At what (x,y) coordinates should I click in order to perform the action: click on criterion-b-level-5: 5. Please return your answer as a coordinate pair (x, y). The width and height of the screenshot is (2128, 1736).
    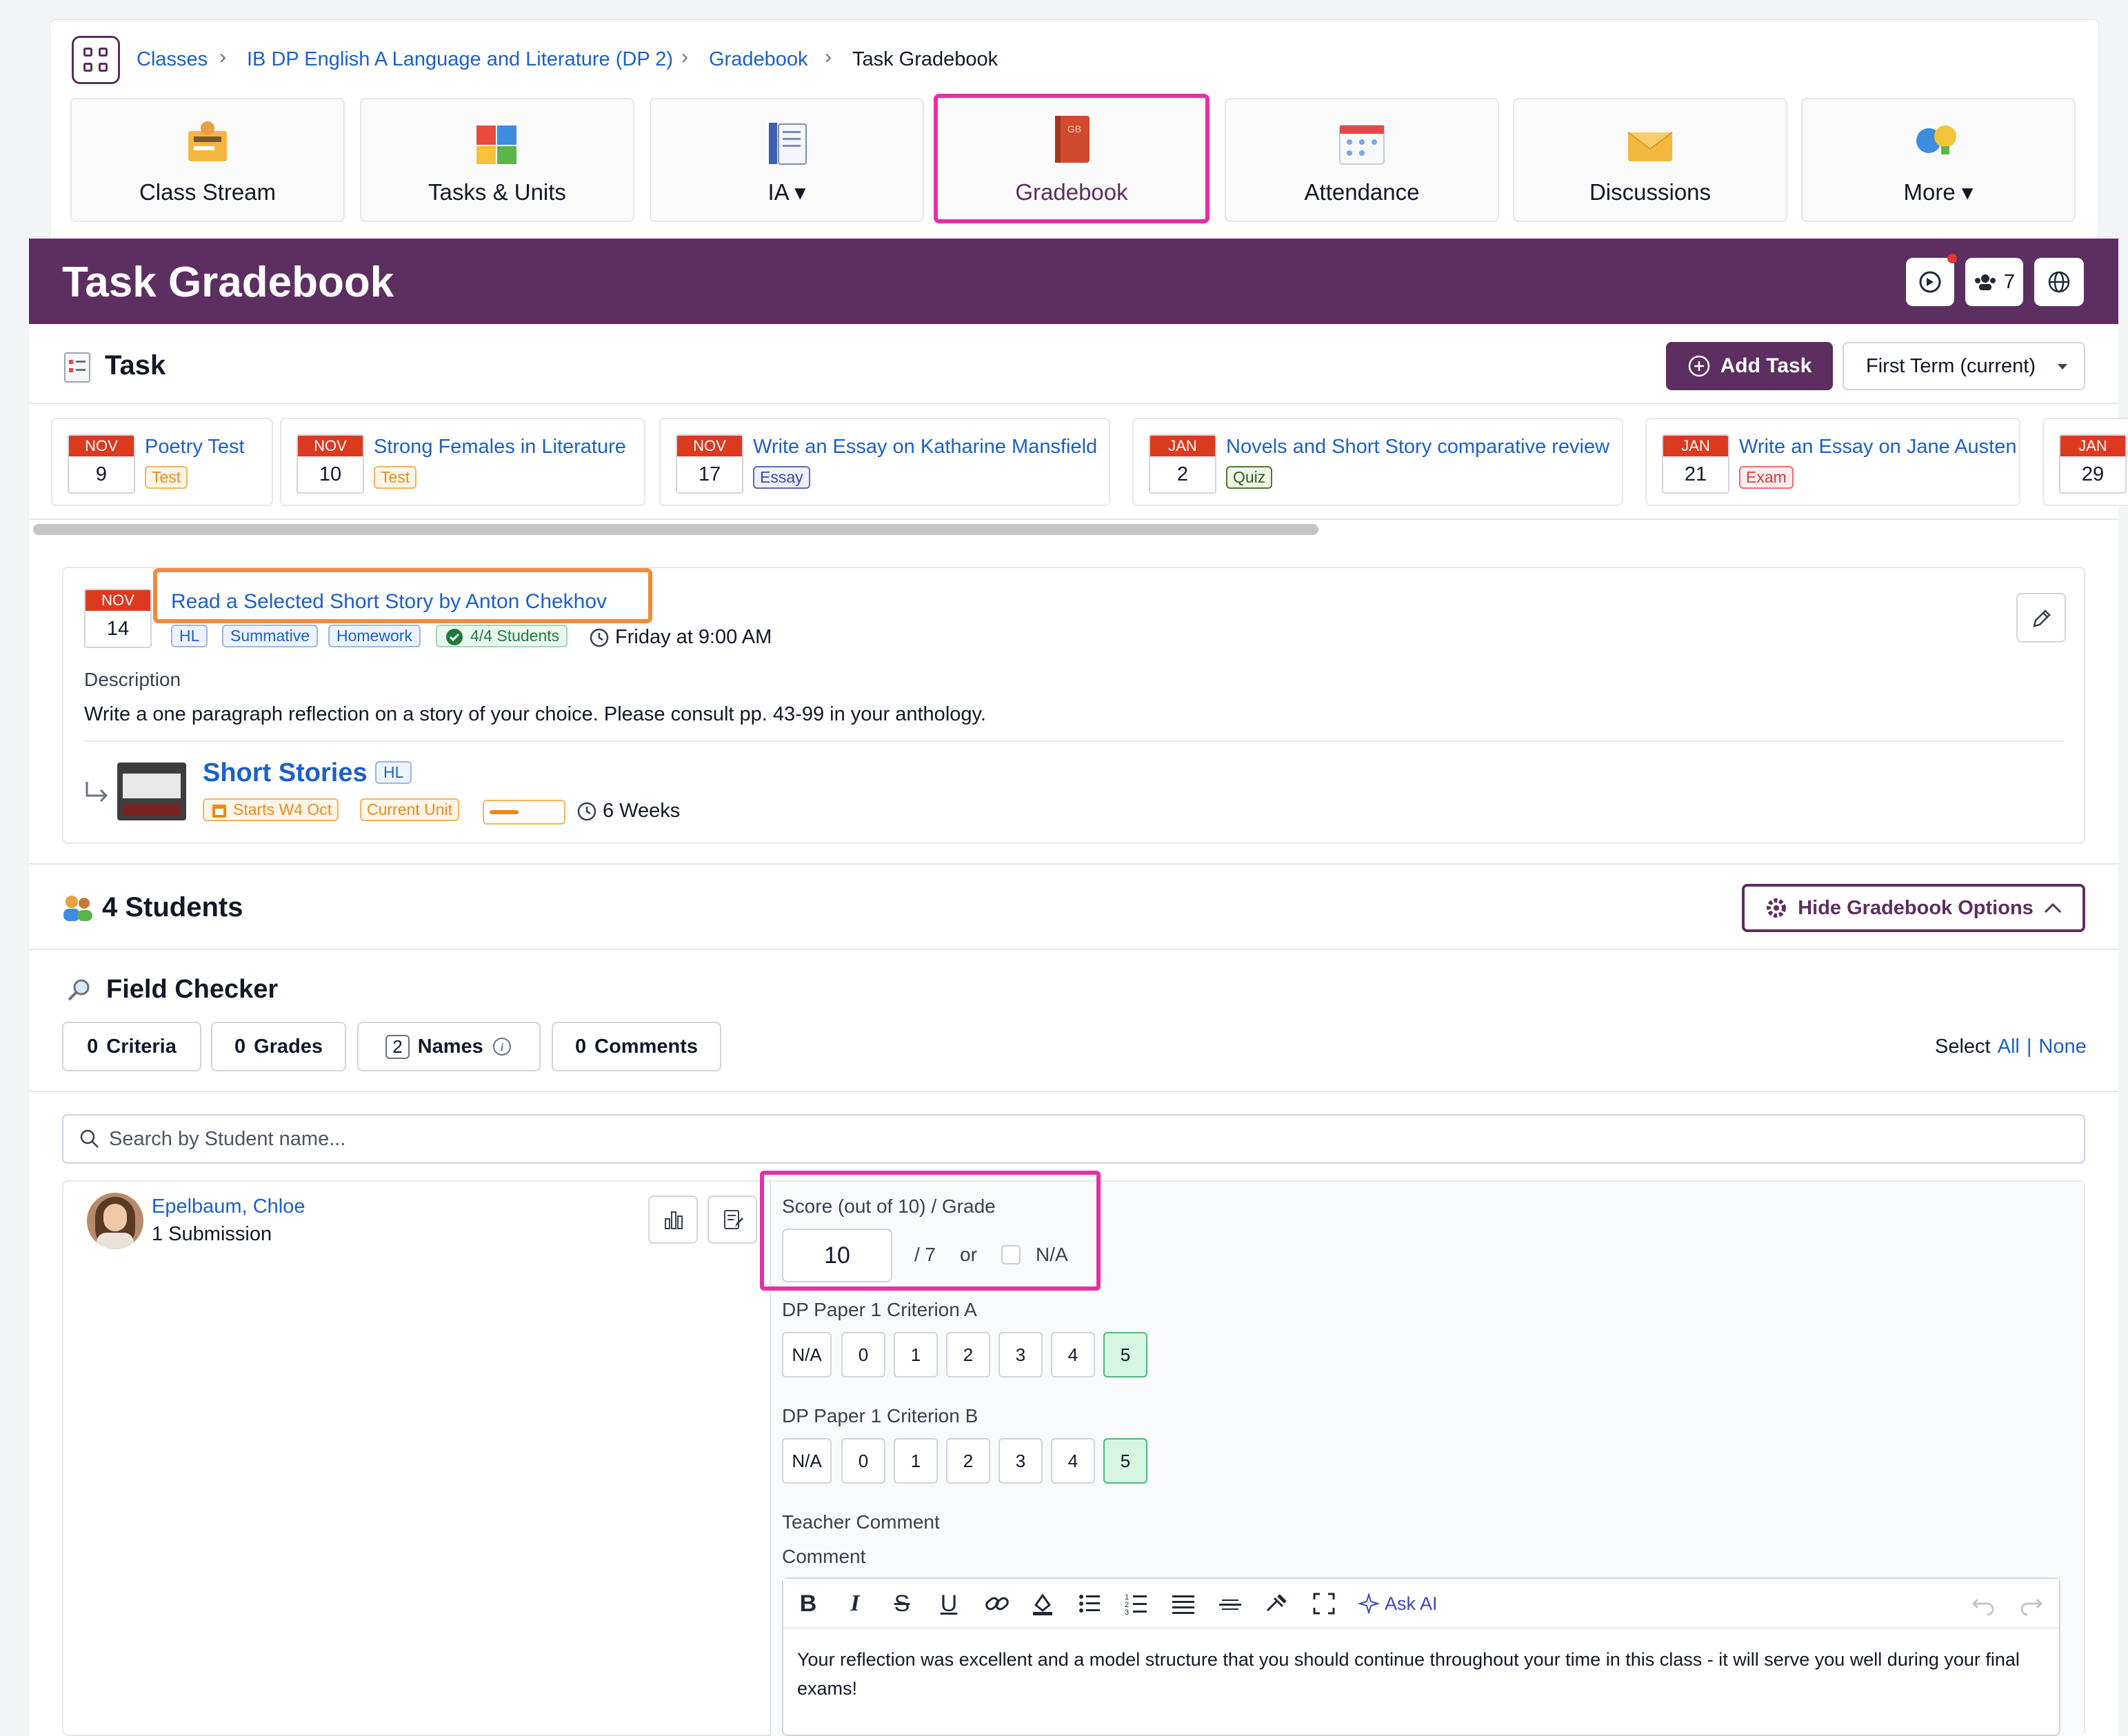
    Looking at the image, I should click on (1125, 1461).